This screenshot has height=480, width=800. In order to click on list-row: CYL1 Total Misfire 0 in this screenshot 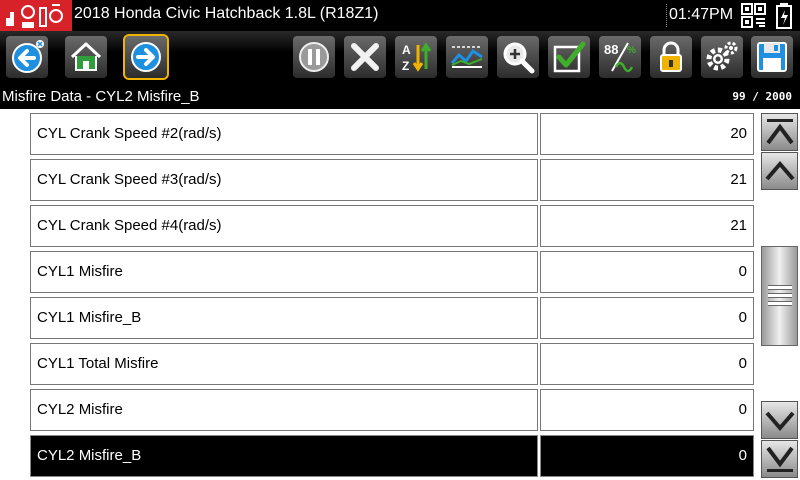, I will do `click(392, 362)`.